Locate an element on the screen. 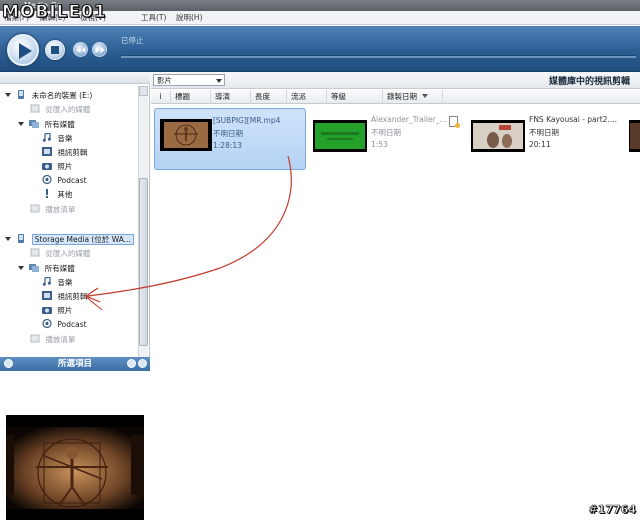 The image size is (640, 520). sidebar-header-strip is located at coordinates (75, 78).